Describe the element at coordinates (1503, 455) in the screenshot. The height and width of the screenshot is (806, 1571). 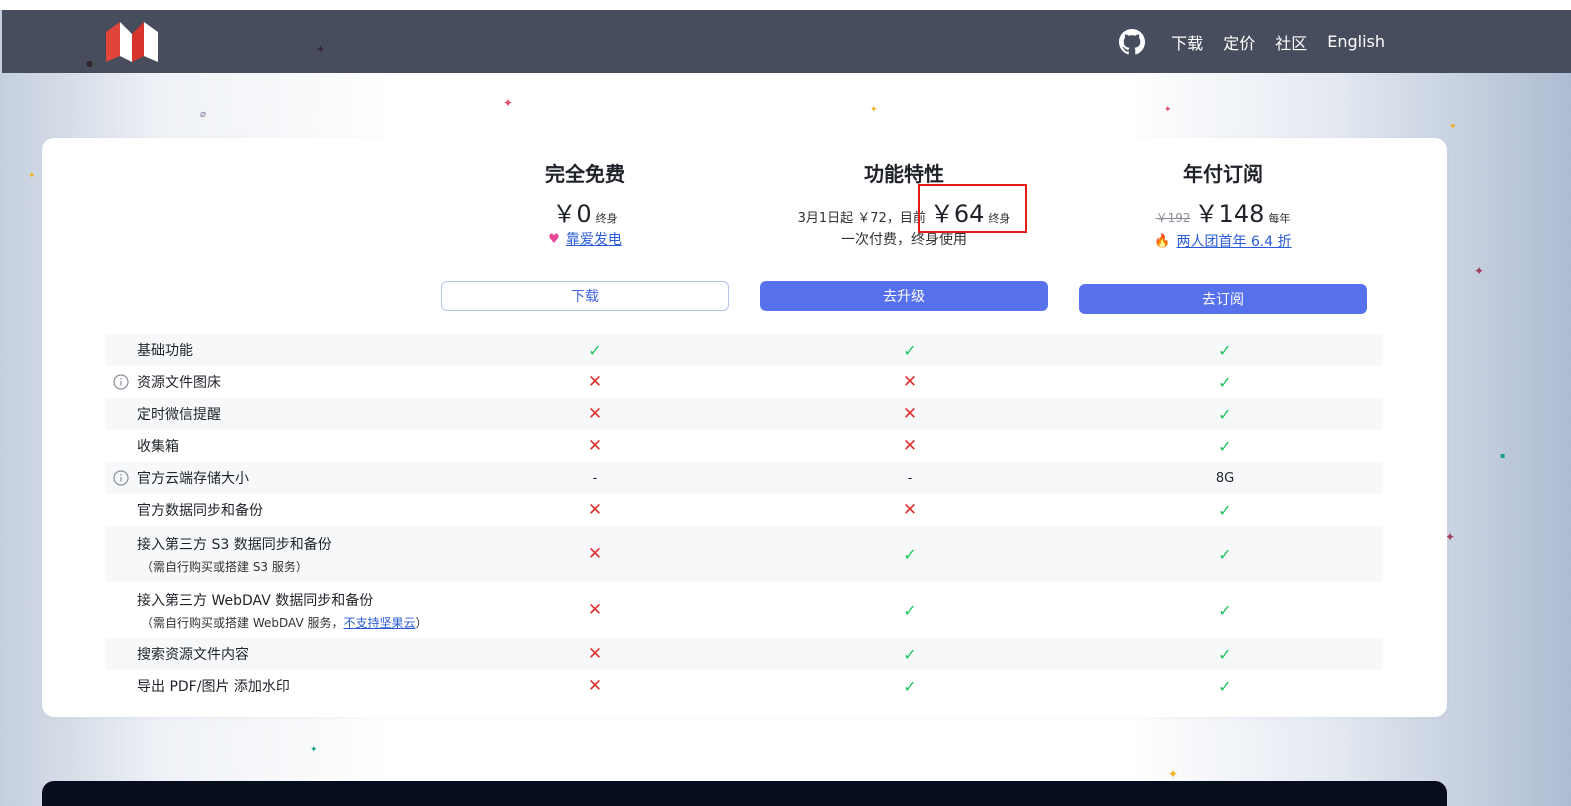
I see `sparkle-icon: ▪` at that location.